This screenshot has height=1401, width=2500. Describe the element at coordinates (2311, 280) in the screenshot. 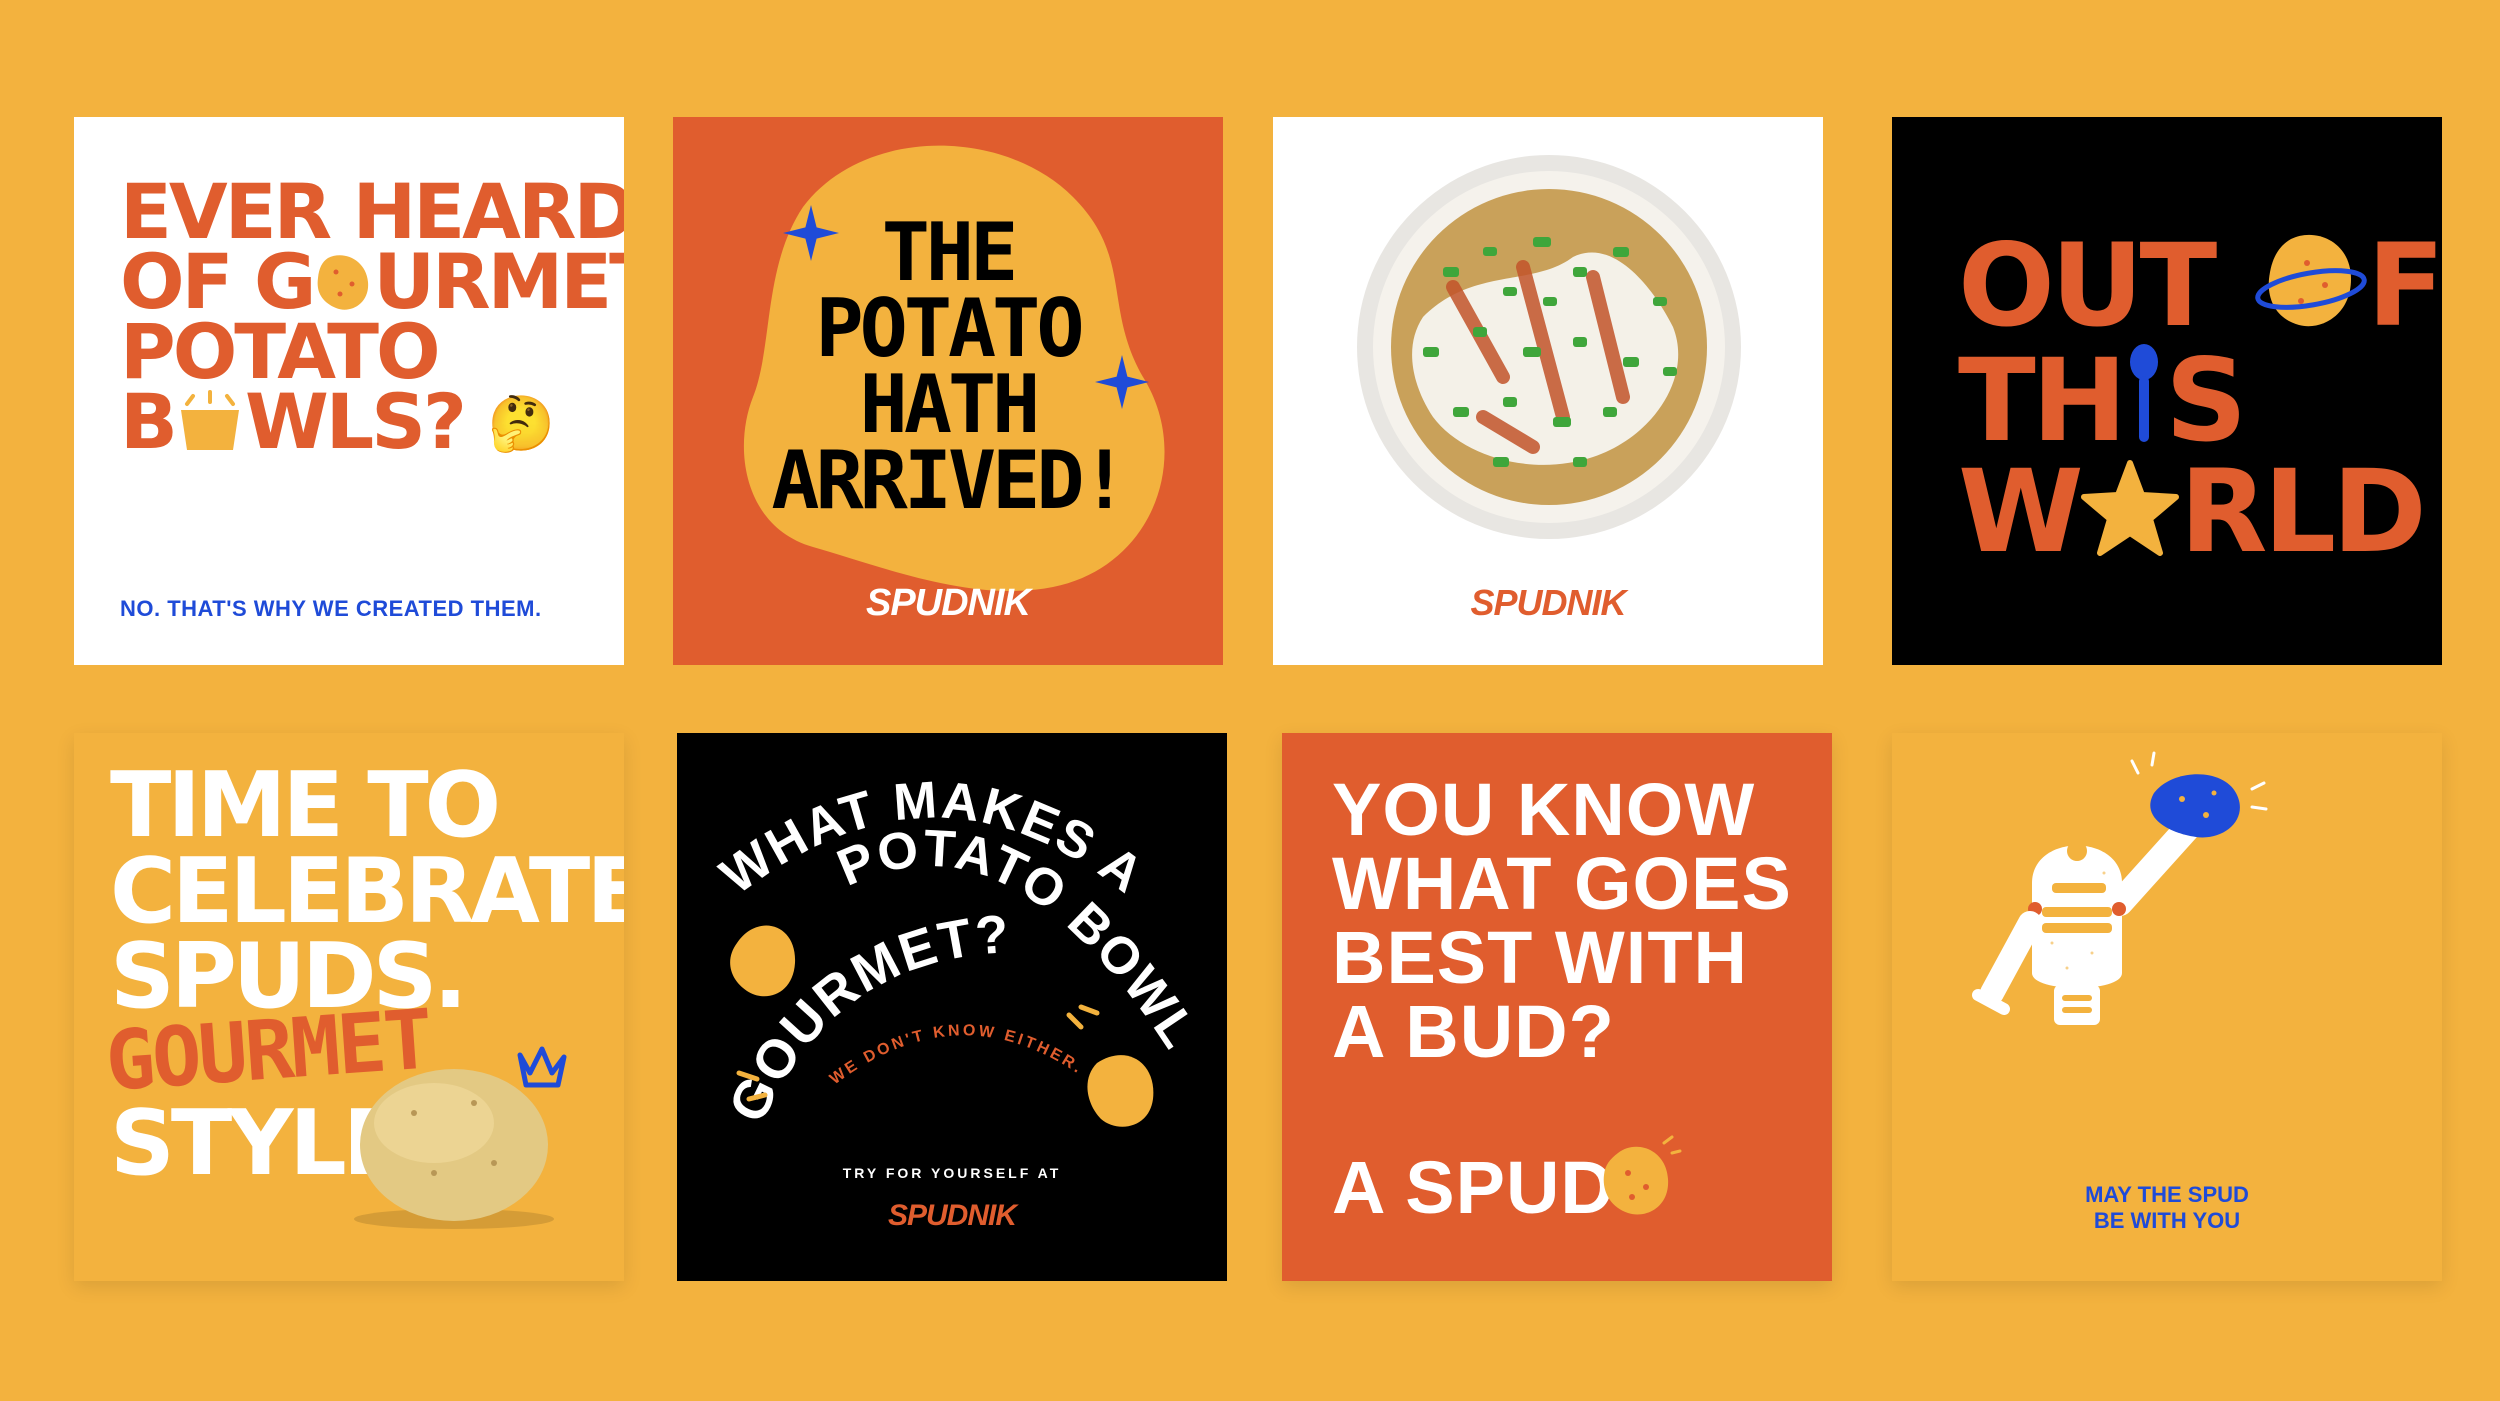

I see `potato-planet-icon` at that location.